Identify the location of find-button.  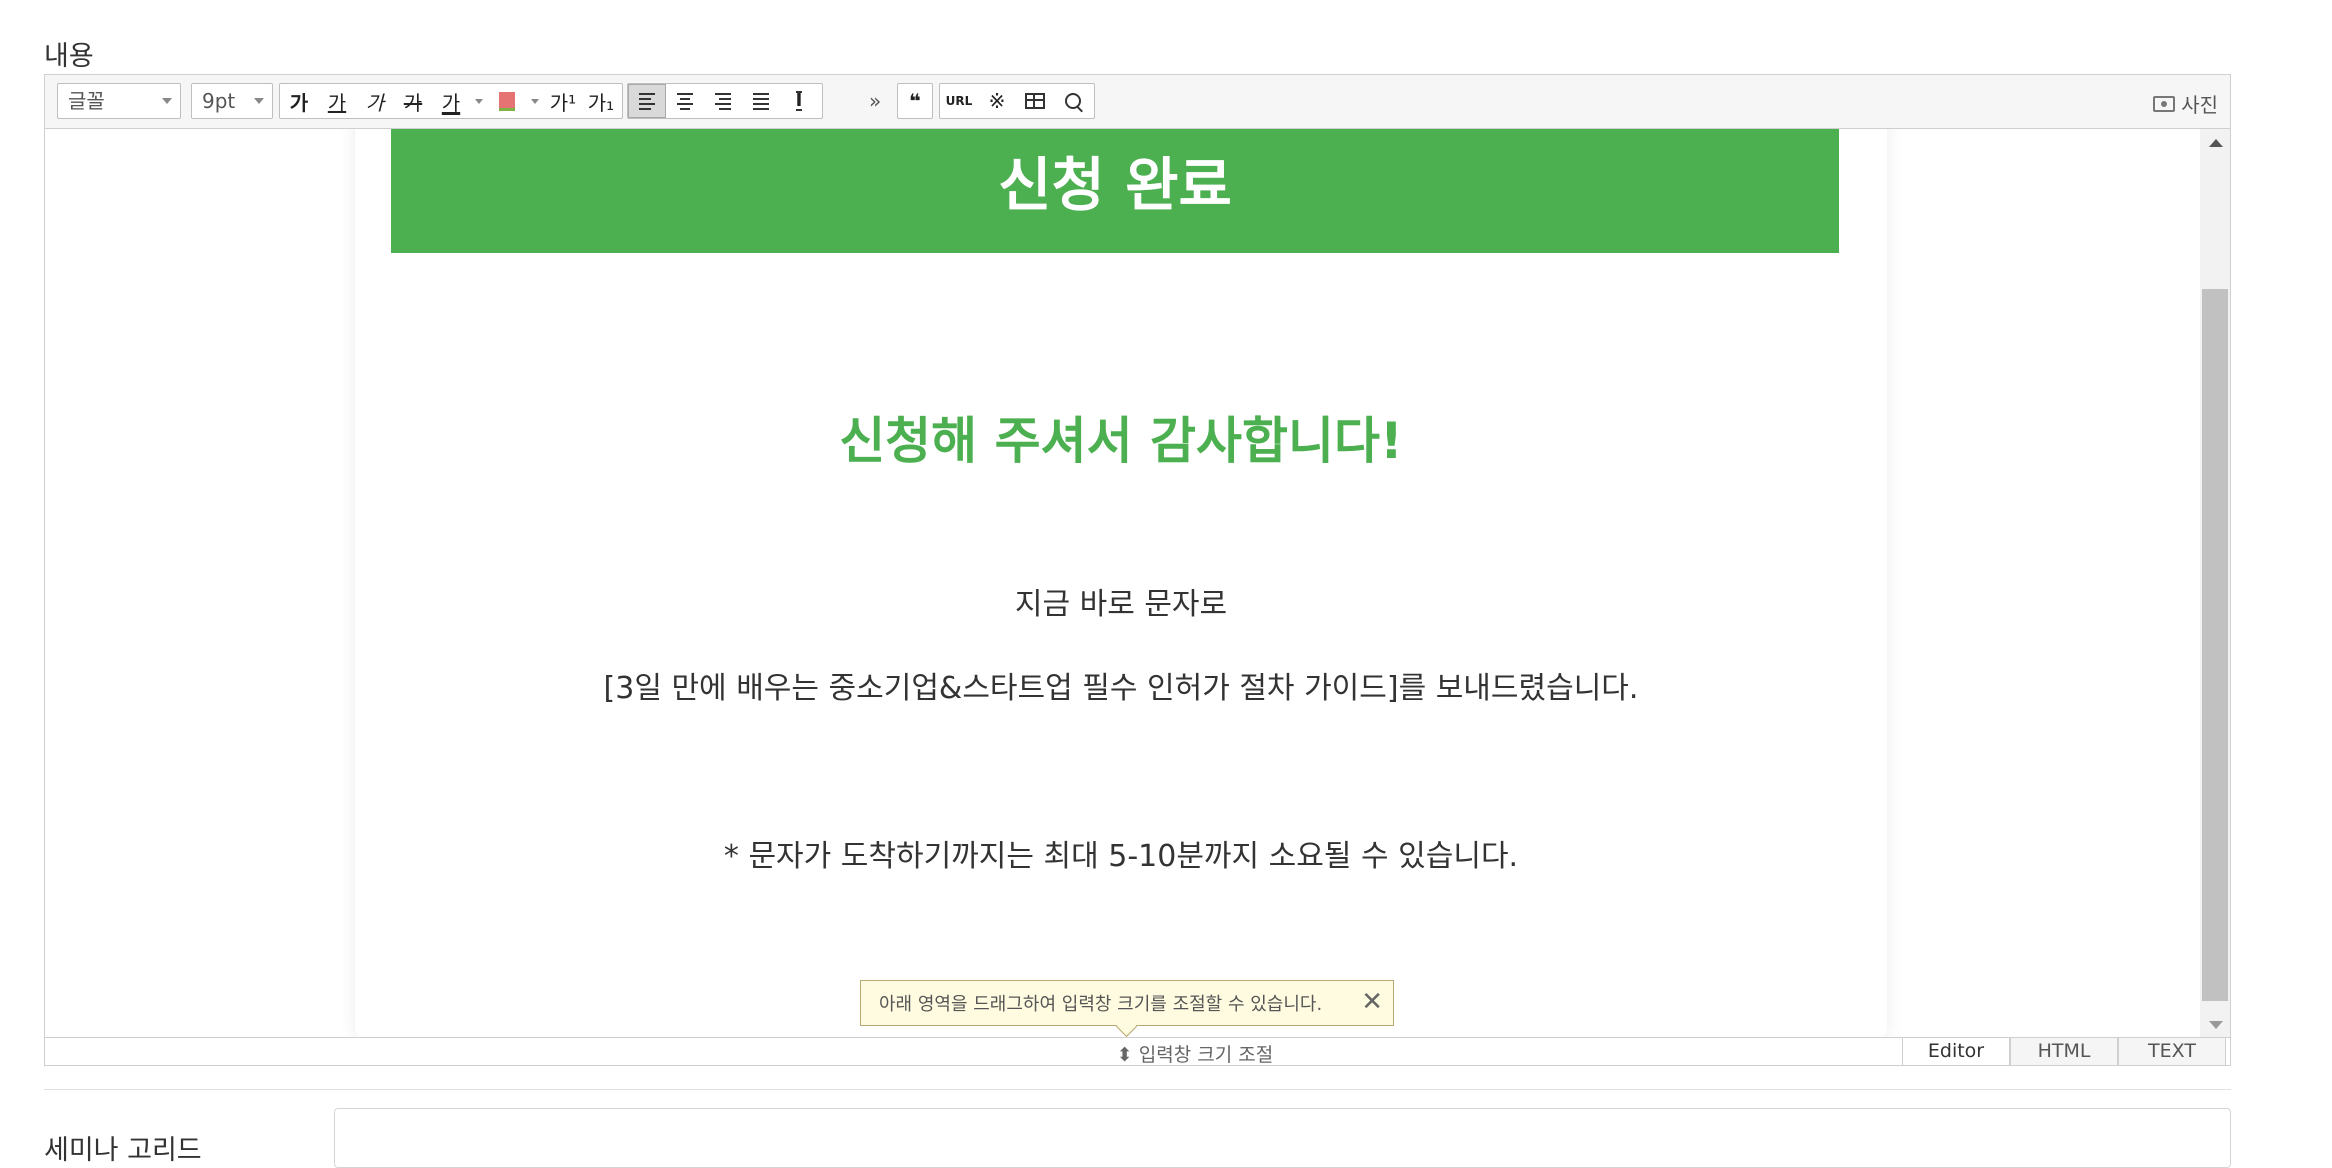
(1073, 101).